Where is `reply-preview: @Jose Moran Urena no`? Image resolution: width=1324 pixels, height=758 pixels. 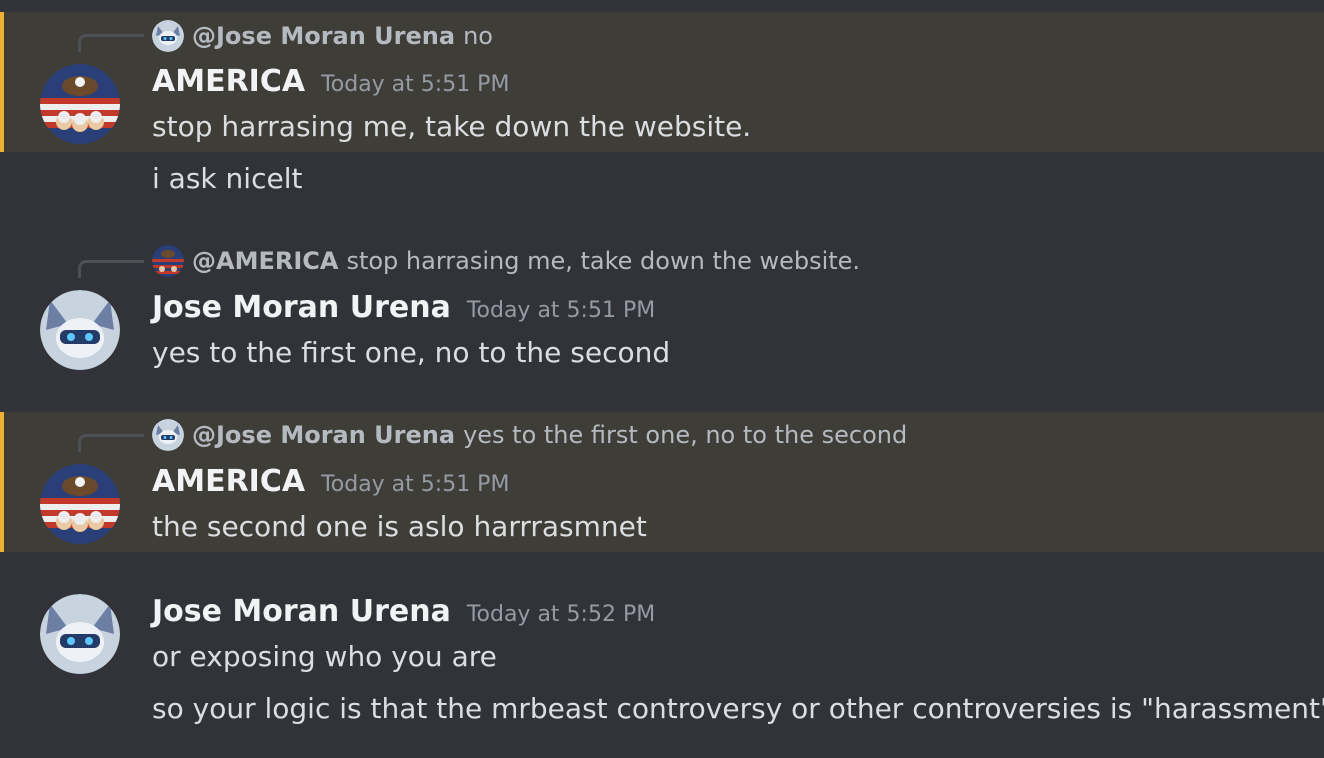
reply-preview: @Jose Moran Urena no is located at coordinates (322, 36).